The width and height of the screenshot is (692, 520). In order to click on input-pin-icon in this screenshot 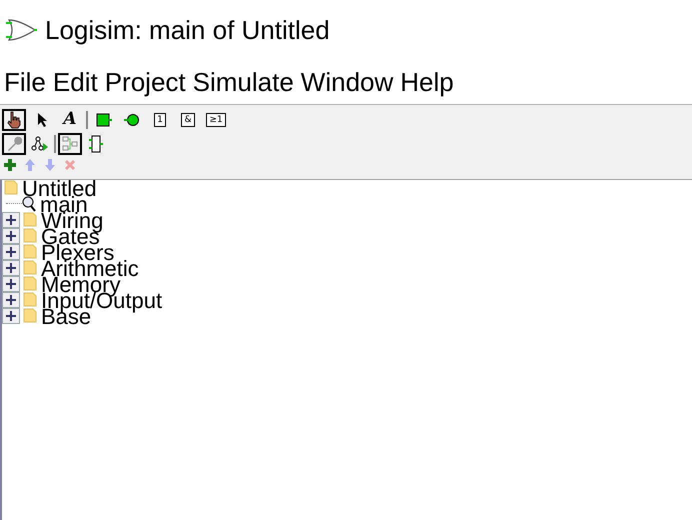, I will do `click(104, 120)`.